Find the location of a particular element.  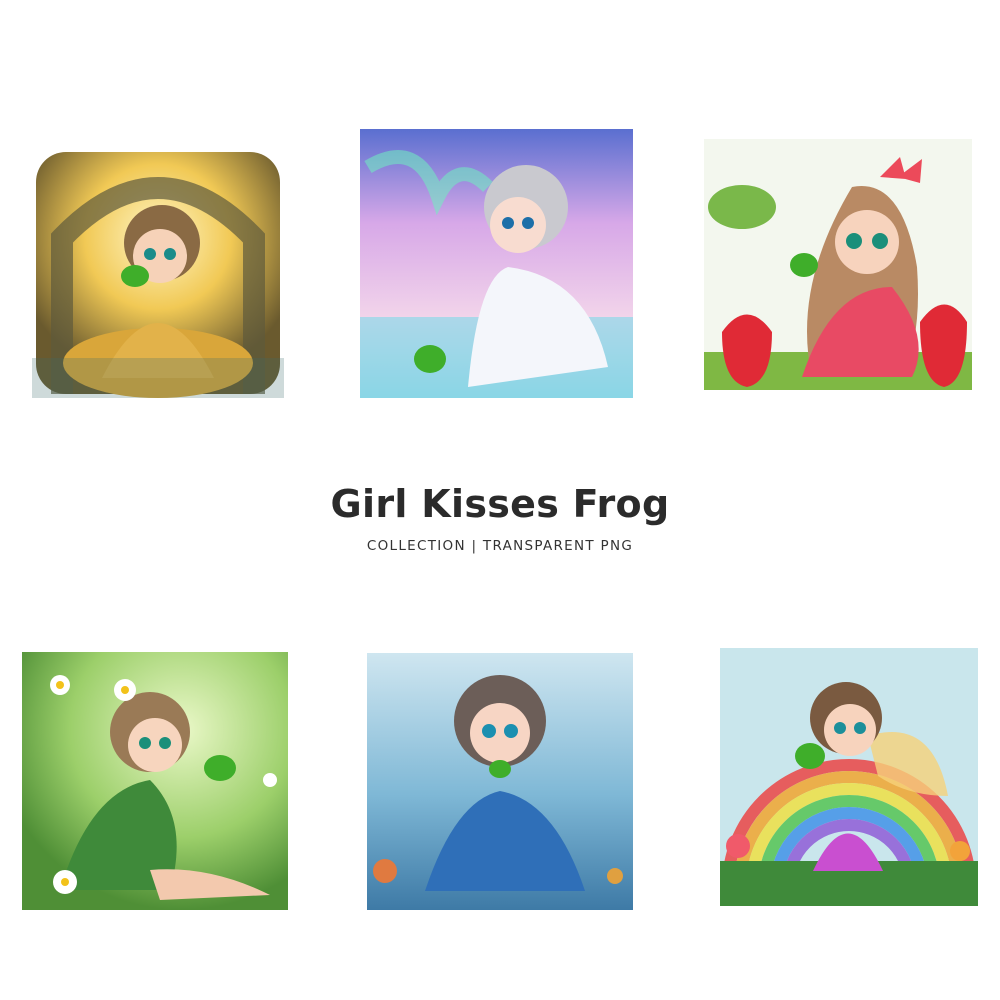

winter-aurora-image is located at coordinates (496, 263).